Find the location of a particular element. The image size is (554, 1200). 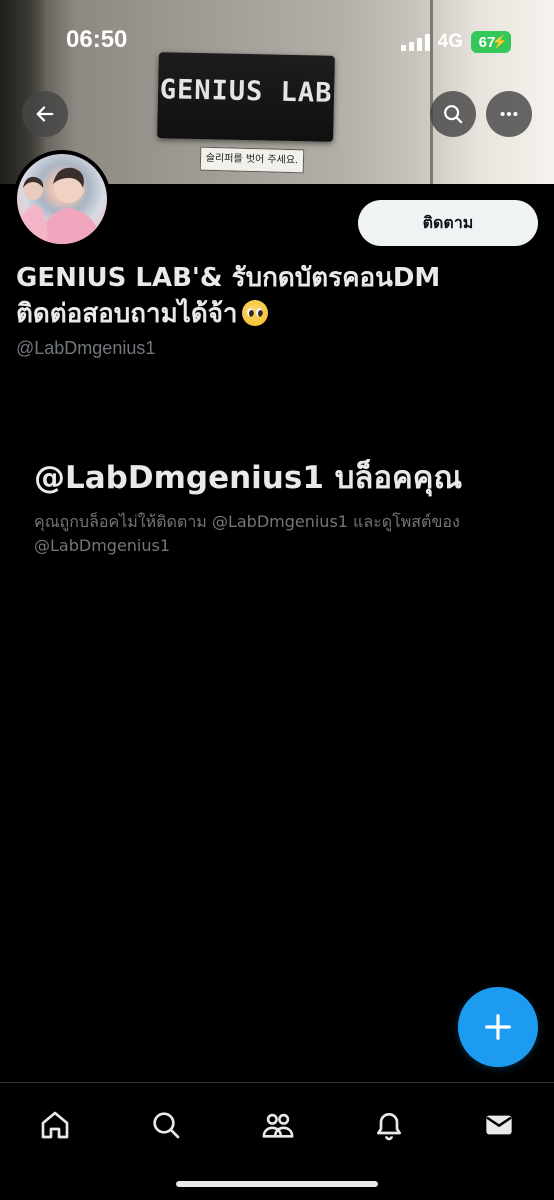

display-name-line2: ติดต่อสอบถามได้จ้า is located at coordinates (276, 314).